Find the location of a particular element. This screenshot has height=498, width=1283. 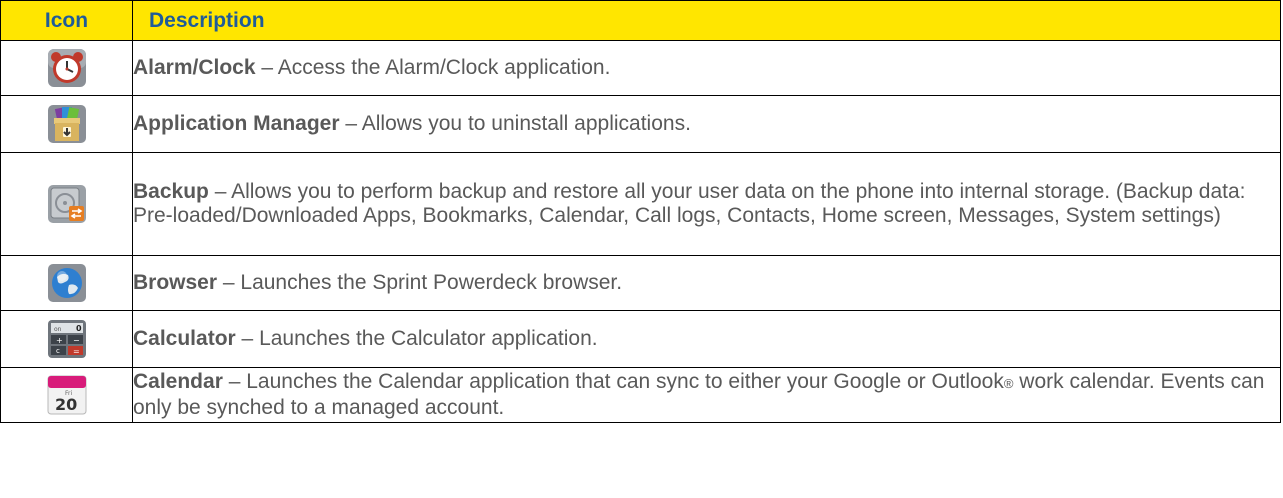

icon-cell: on 0 + − c = is located at coordinates (66, 339).